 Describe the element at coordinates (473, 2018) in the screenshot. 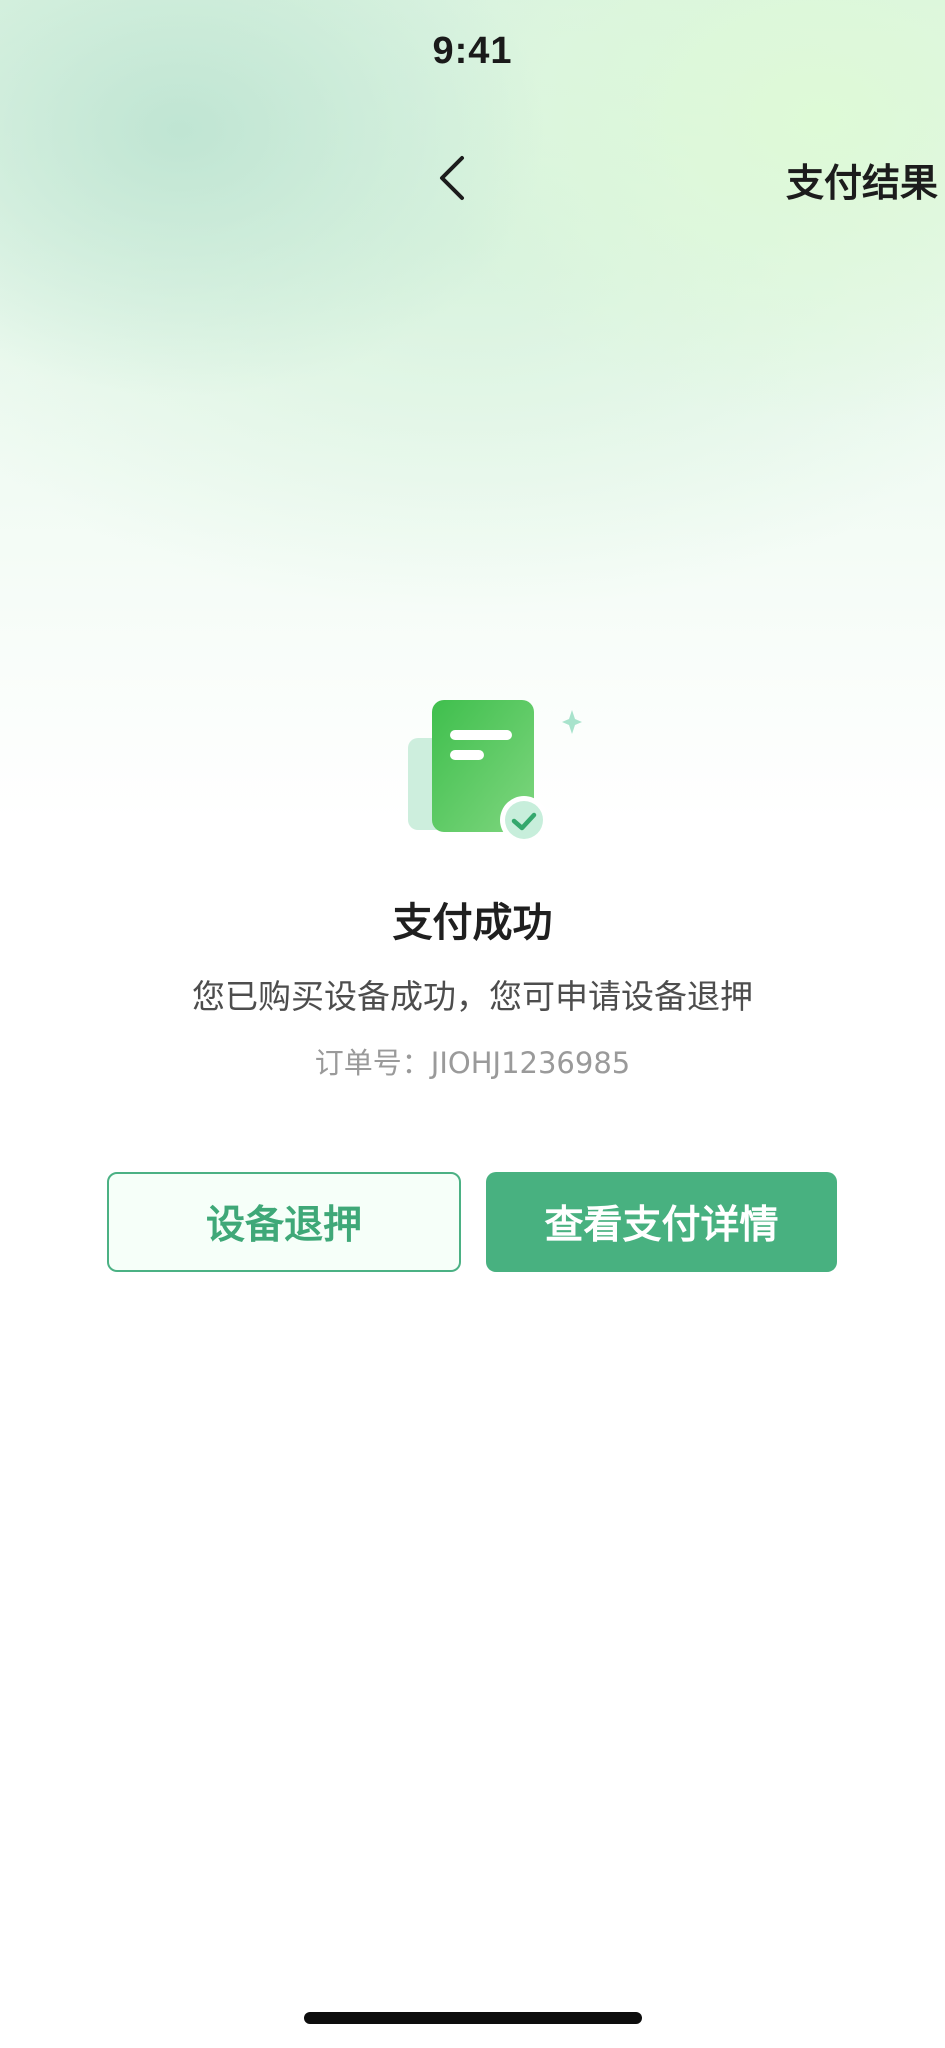

I see `home-indicator` at that location.